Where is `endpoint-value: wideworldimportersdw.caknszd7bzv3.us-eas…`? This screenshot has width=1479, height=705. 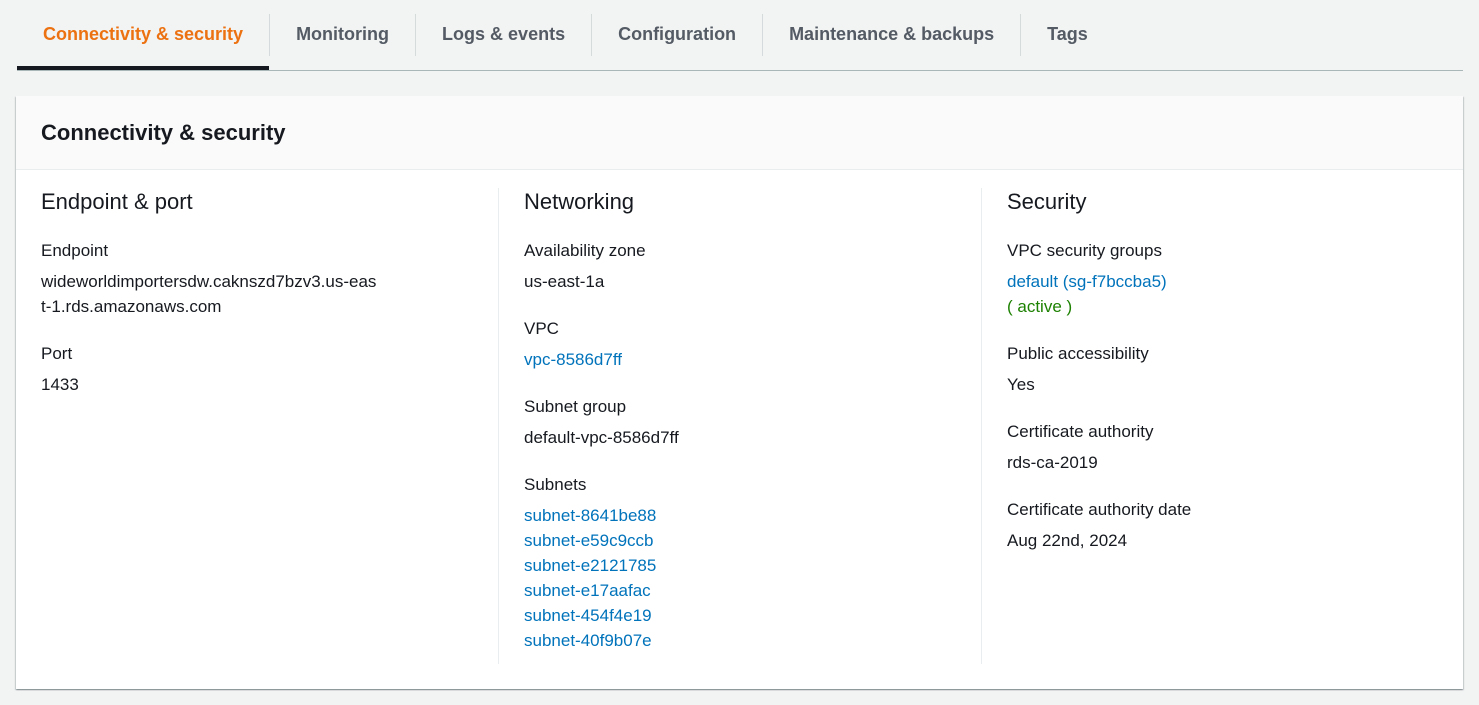 endpoint-value: wideworldimportersdw.caknszd7bzv3.us-eas… is located at coordinates (209, 294).